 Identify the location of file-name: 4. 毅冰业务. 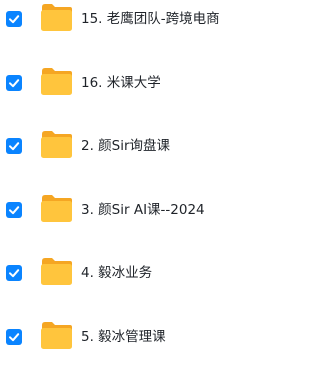
(116, 273).